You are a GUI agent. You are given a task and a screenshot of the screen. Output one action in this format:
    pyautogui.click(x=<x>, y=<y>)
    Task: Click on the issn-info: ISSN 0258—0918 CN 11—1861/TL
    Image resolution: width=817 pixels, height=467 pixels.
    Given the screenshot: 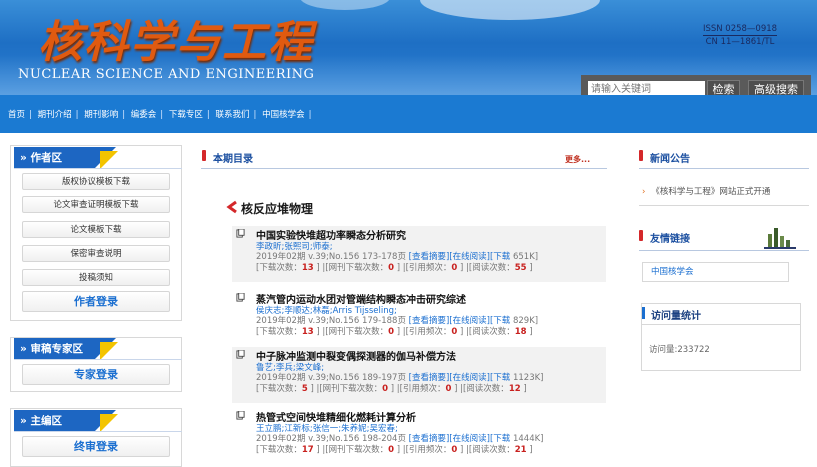 What is the action you would take?
    pyautogui.click(x=740, y=35)
    